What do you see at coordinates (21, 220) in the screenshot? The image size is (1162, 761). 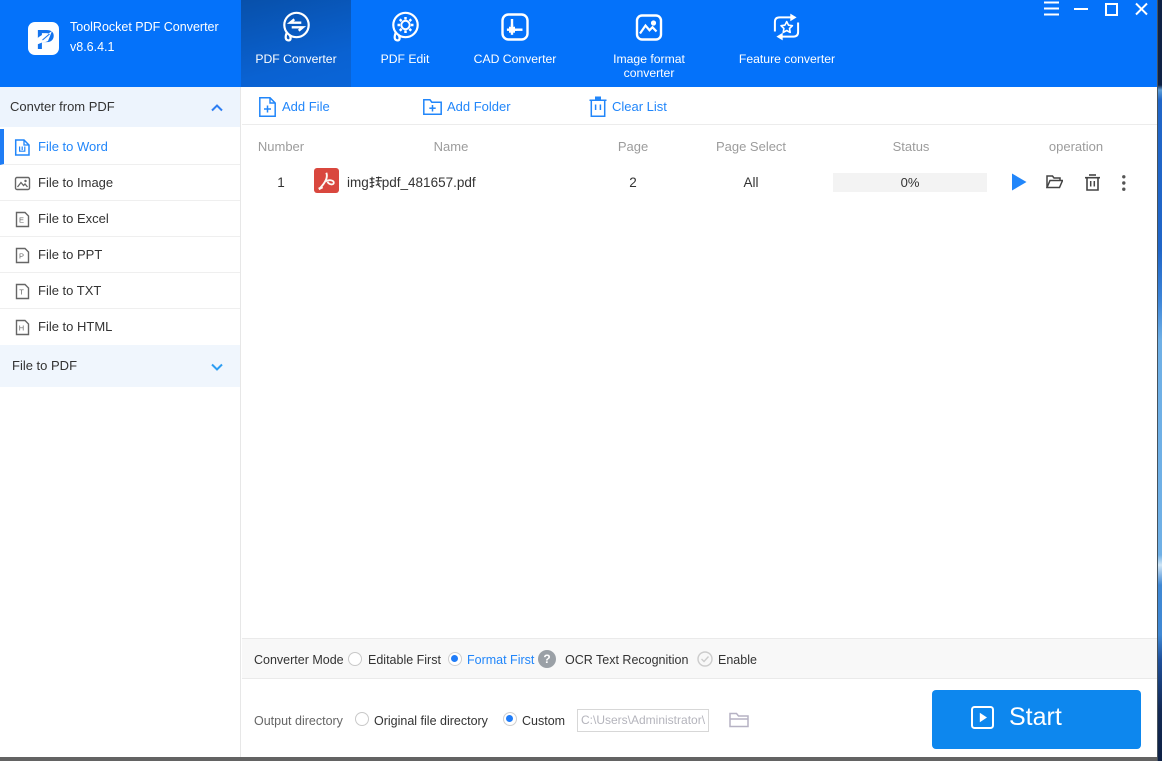 I see `svg-text: E` at bounding box center [21, 220].